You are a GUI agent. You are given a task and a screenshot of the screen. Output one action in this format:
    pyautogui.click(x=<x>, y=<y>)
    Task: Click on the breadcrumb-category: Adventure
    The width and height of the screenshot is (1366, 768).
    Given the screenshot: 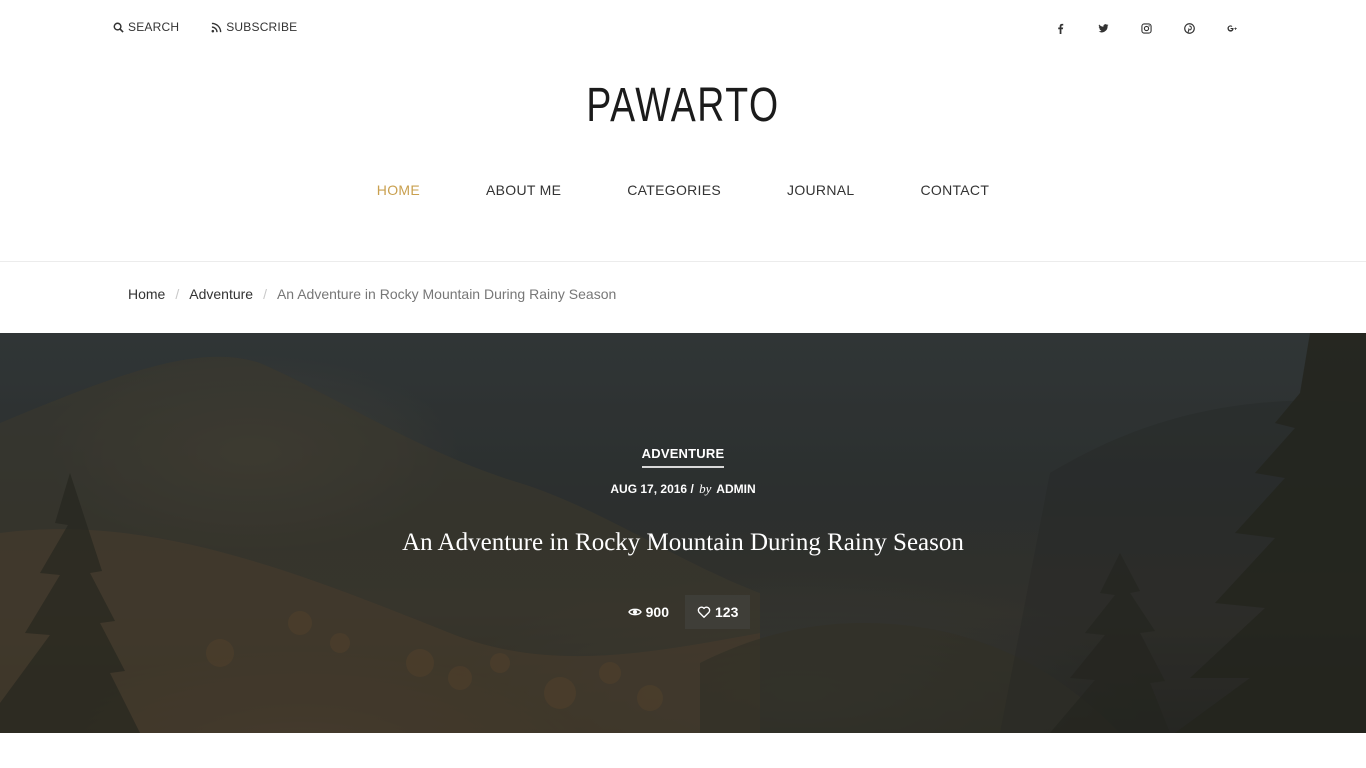 What is the action you would take?
    pyautogui.click(x=221, y=294)
    